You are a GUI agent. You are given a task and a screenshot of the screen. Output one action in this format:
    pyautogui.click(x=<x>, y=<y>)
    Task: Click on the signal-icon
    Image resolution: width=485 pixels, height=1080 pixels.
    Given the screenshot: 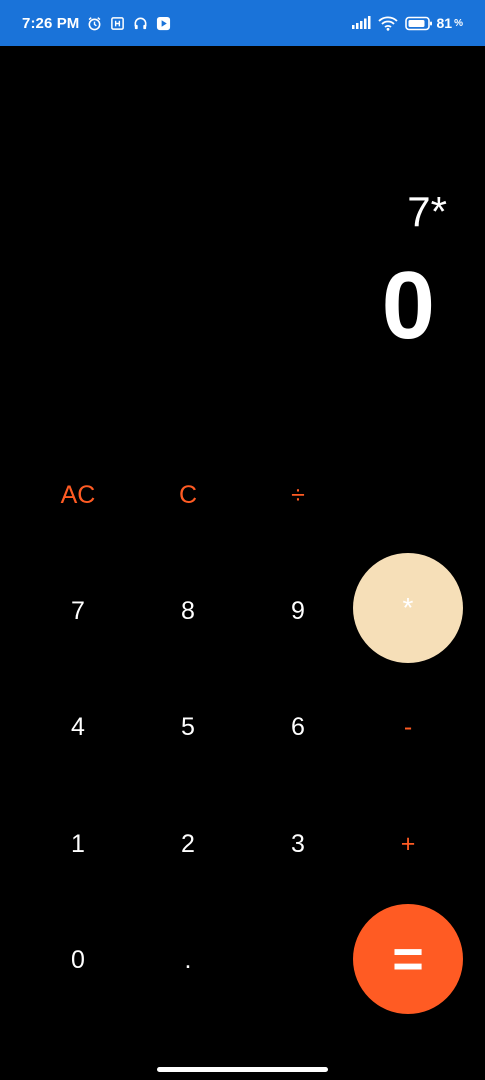 What is the action you would take?
    pyautogui.click(x=361, y=23)
    